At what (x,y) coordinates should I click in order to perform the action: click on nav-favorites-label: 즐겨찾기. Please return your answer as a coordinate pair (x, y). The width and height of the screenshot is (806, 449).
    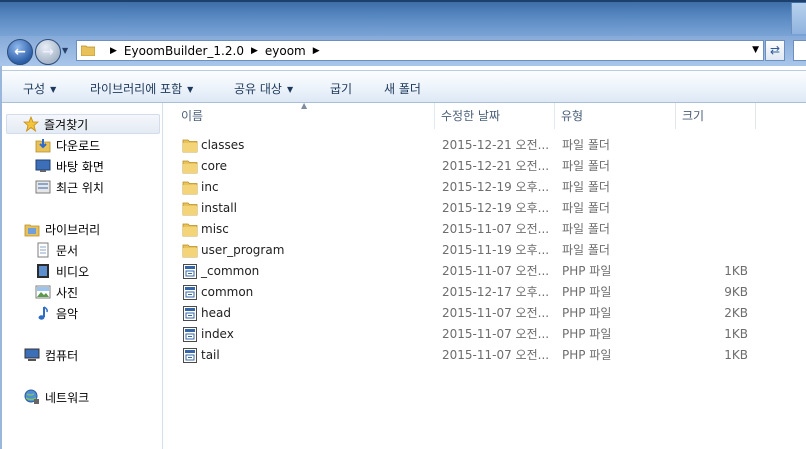
    Looking at the image, I should click on (66, 124).